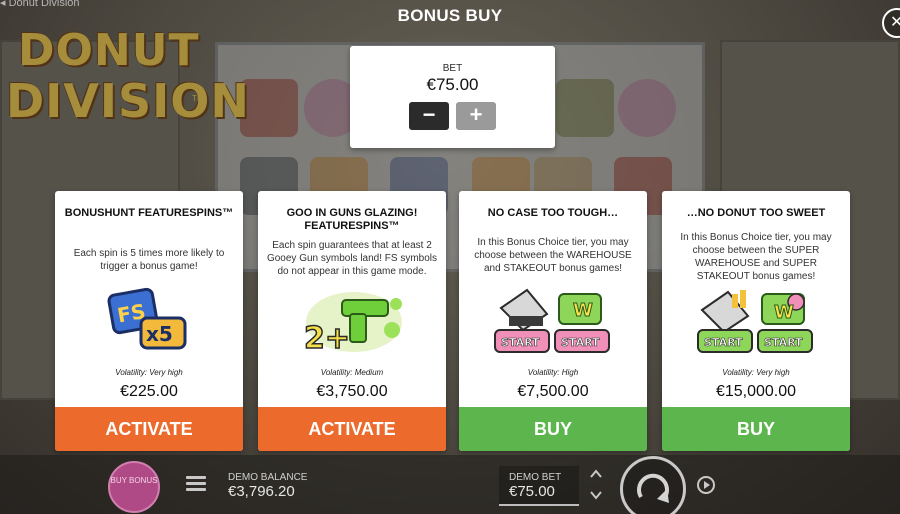 The width and height of the screenshot is (900, 514). What do you see at coordinates (532, 491) in the screenshot?
I see `demo-bet-value: €75.00` at bounding box center [532, 491].